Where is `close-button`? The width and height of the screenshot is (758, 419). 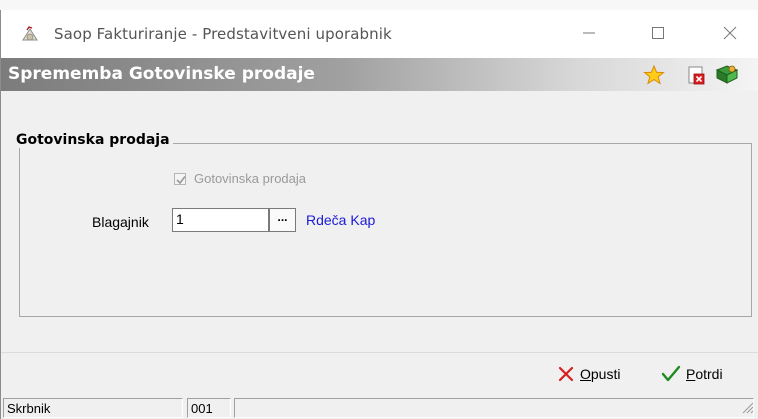 close-button is located at coordinates (730, 34).